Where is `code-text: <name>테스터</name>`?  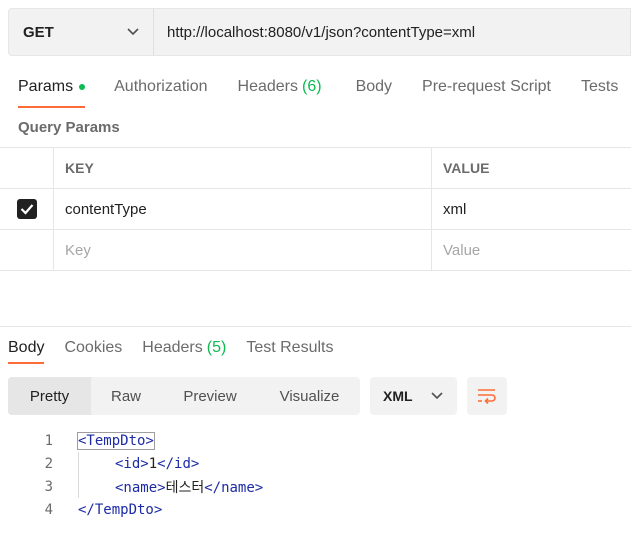 code-text: <name>테스터</name> is located at coordinates (189, 487).